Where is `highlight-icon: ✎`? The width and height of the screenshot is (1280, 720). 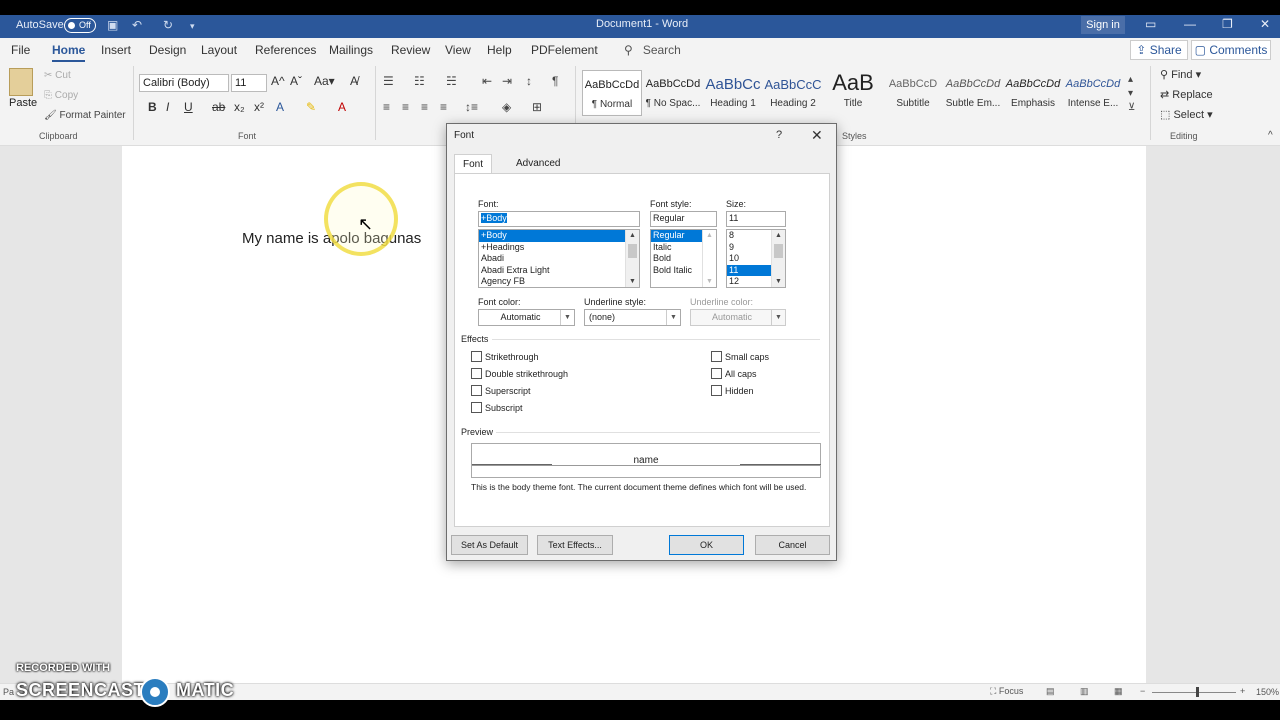
highlight-icon: ✎ is located at coordinates (311, 107).